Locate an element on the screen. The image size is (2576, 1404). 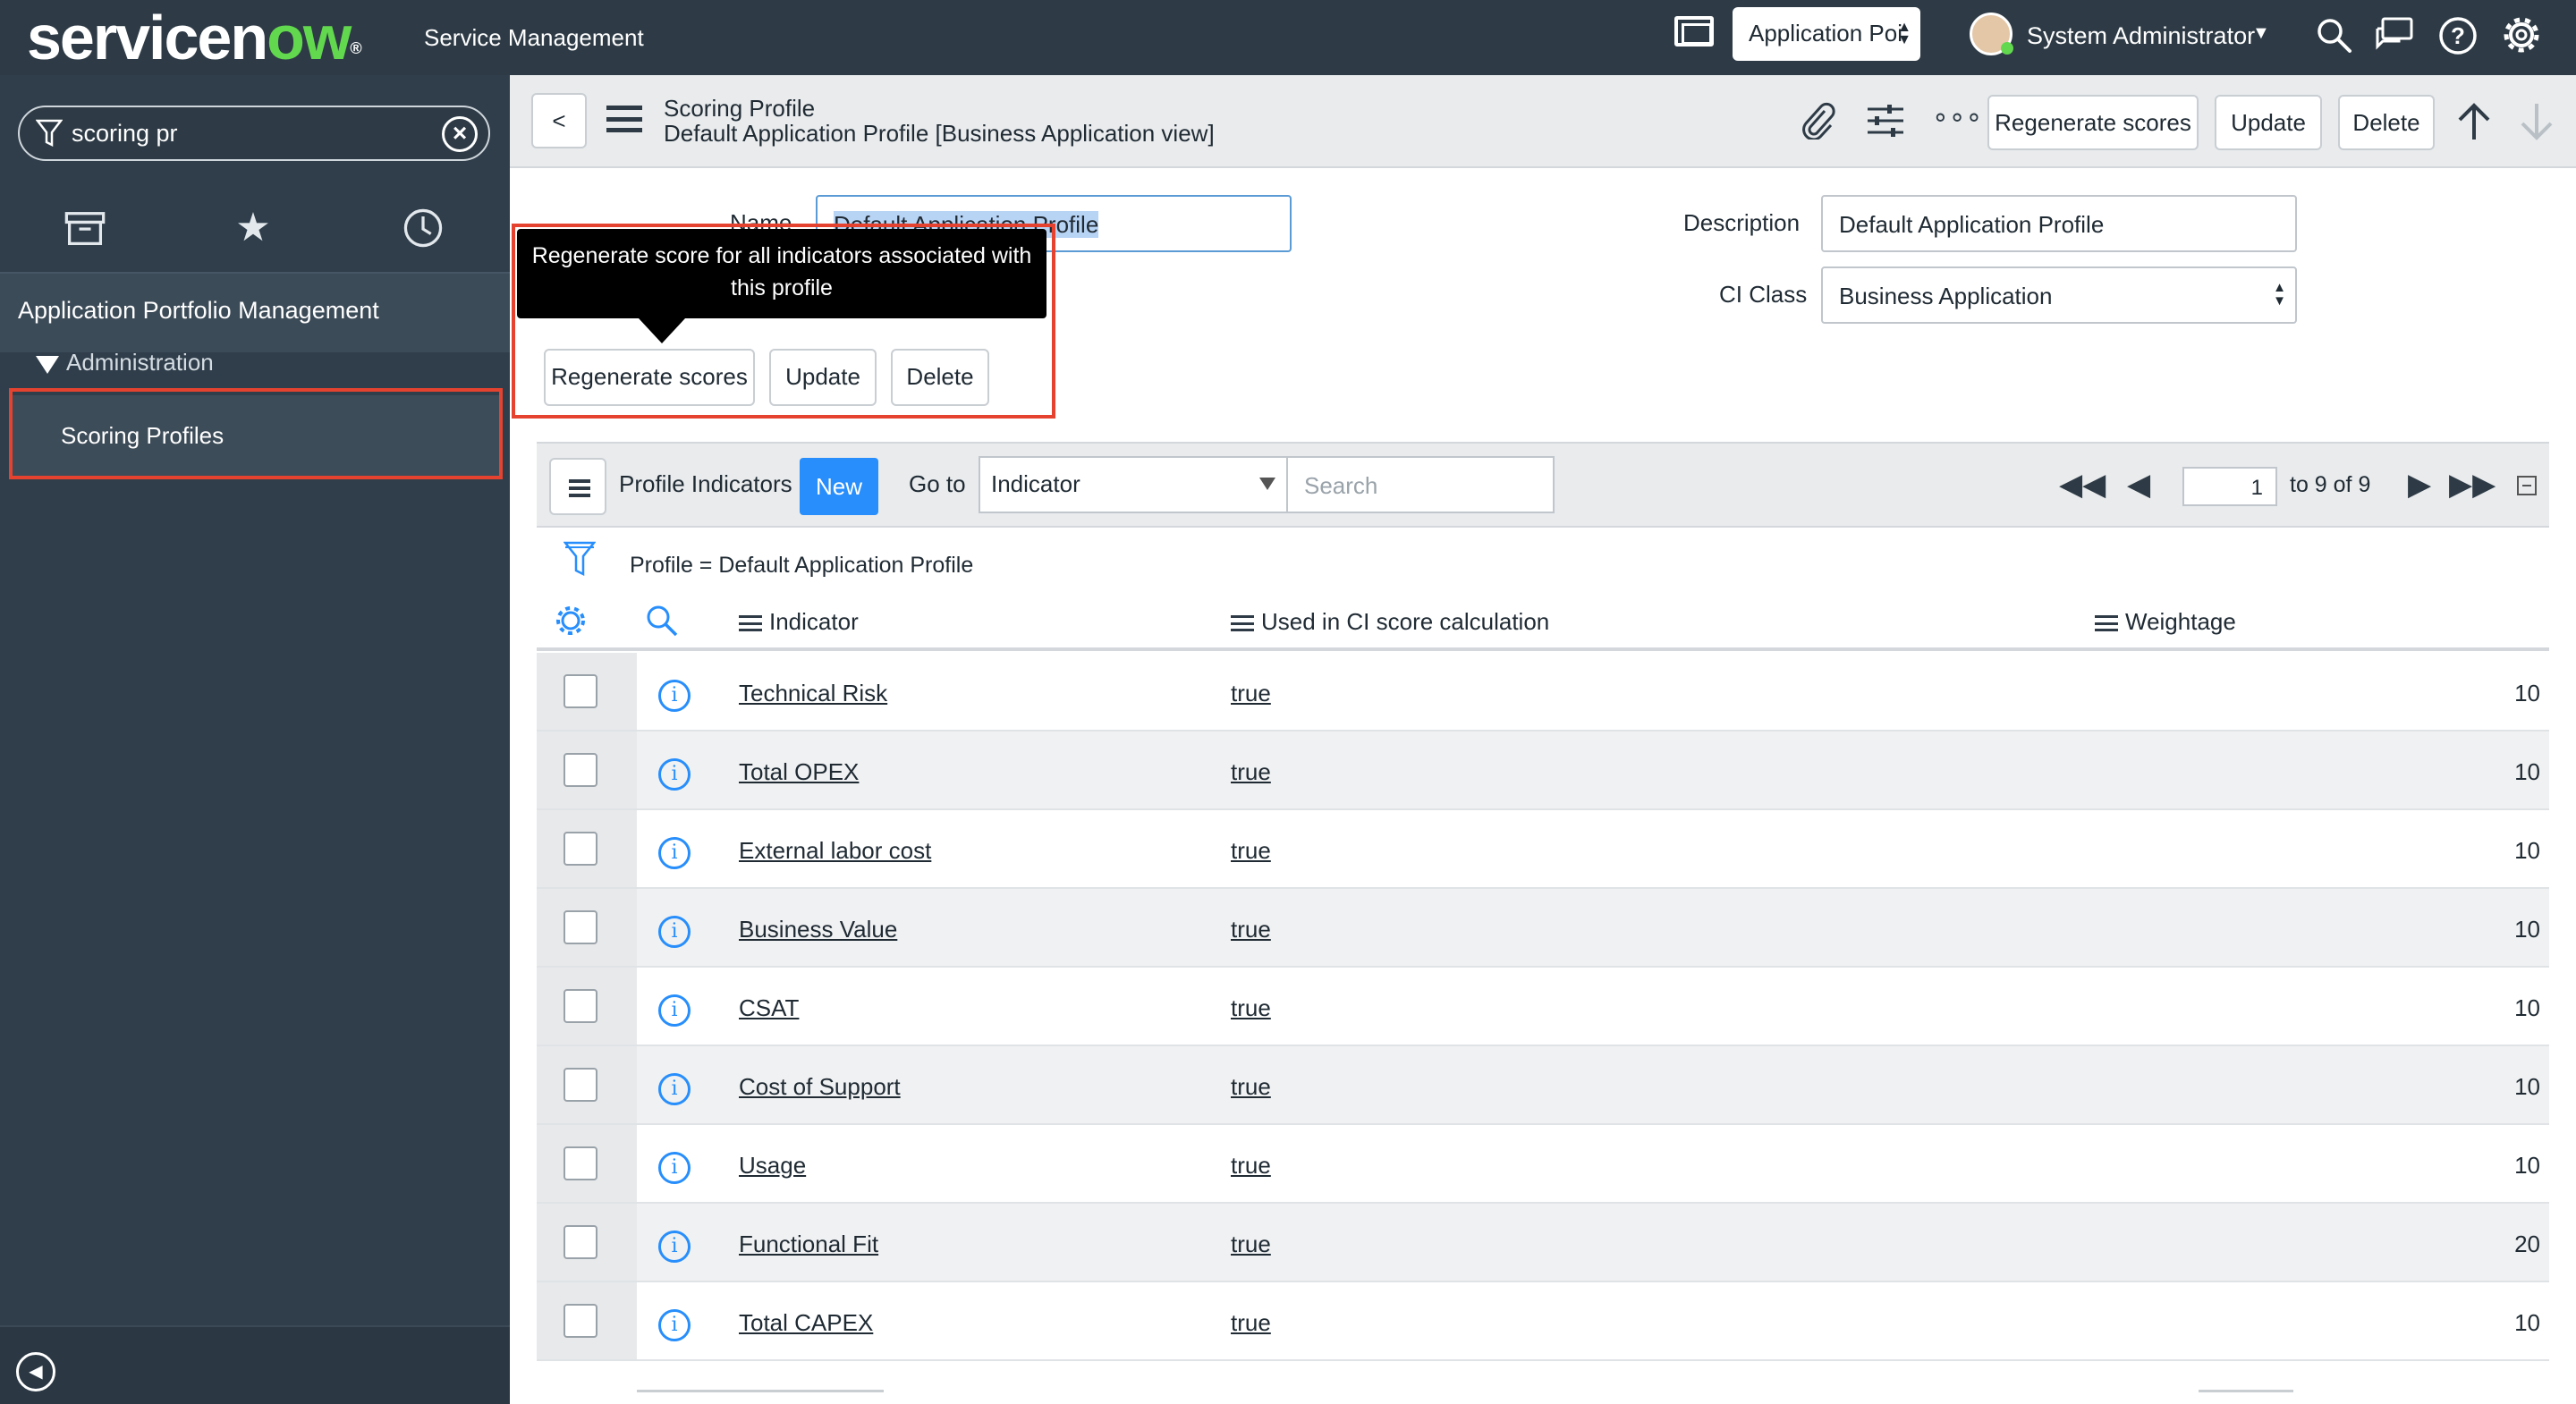
indicator-link: Technical Risk is located at coordinates (813, 694).